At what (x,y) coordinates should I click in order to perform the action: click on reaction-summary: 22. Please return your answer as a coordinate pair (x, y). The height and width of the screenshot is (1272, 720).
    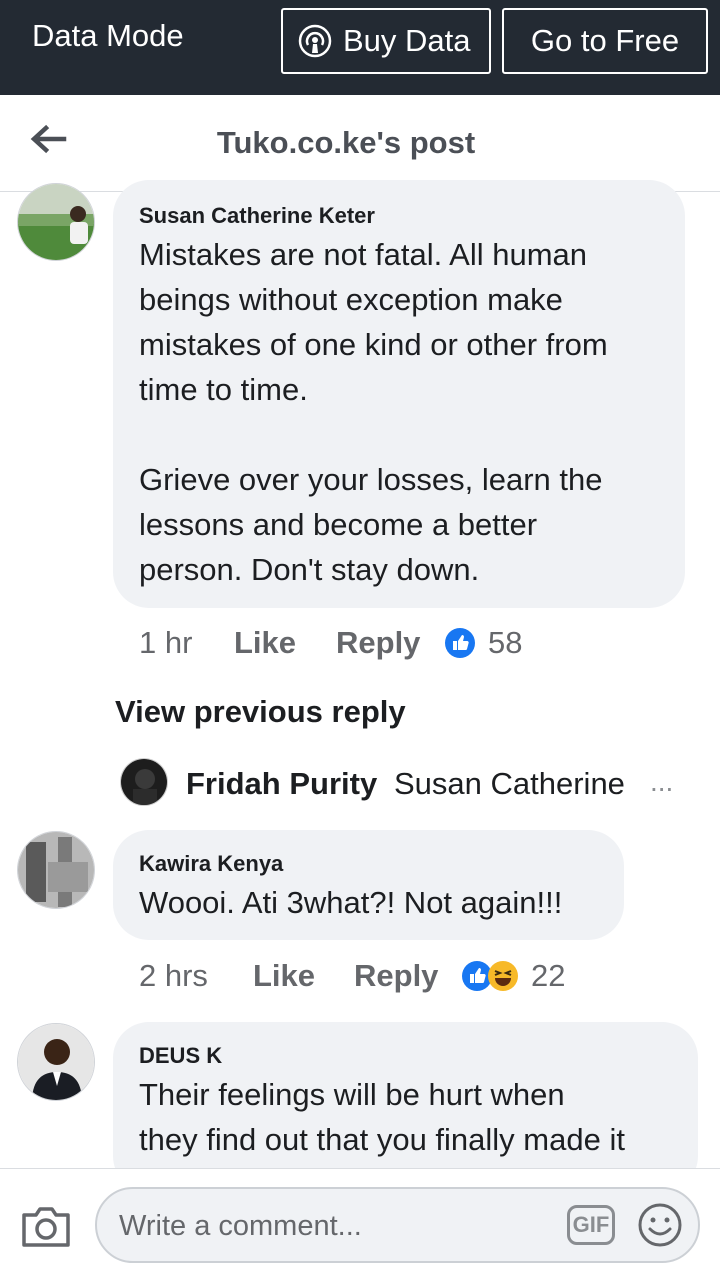
    Looking at the image, I should click on (513, 976).